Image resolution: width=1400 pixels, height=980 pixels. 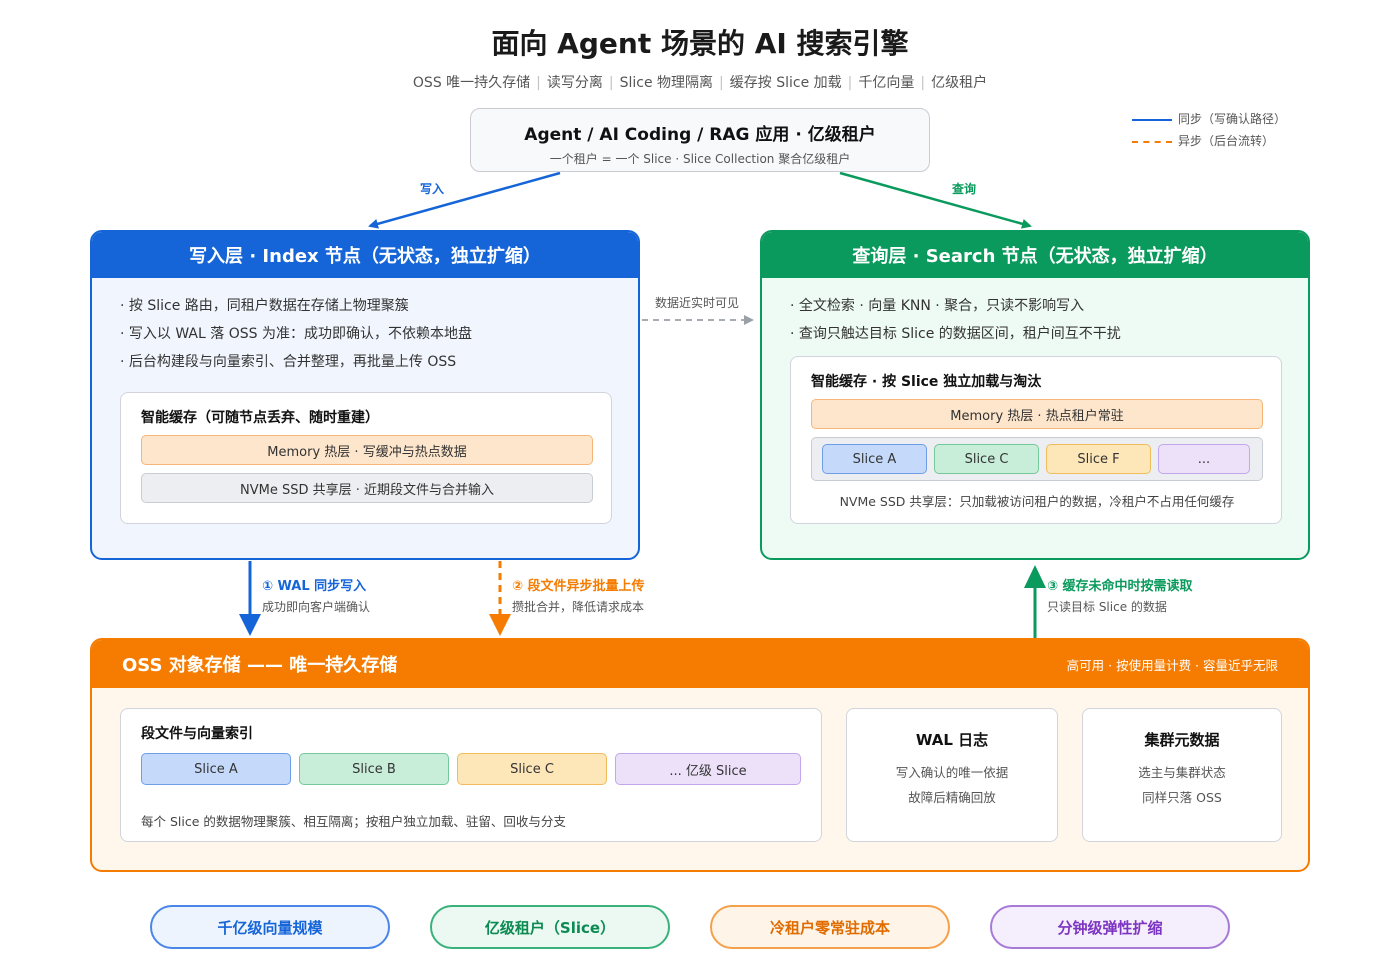 I want to click on oss-slice-chip: Slice A, so click(x=216, y=769).